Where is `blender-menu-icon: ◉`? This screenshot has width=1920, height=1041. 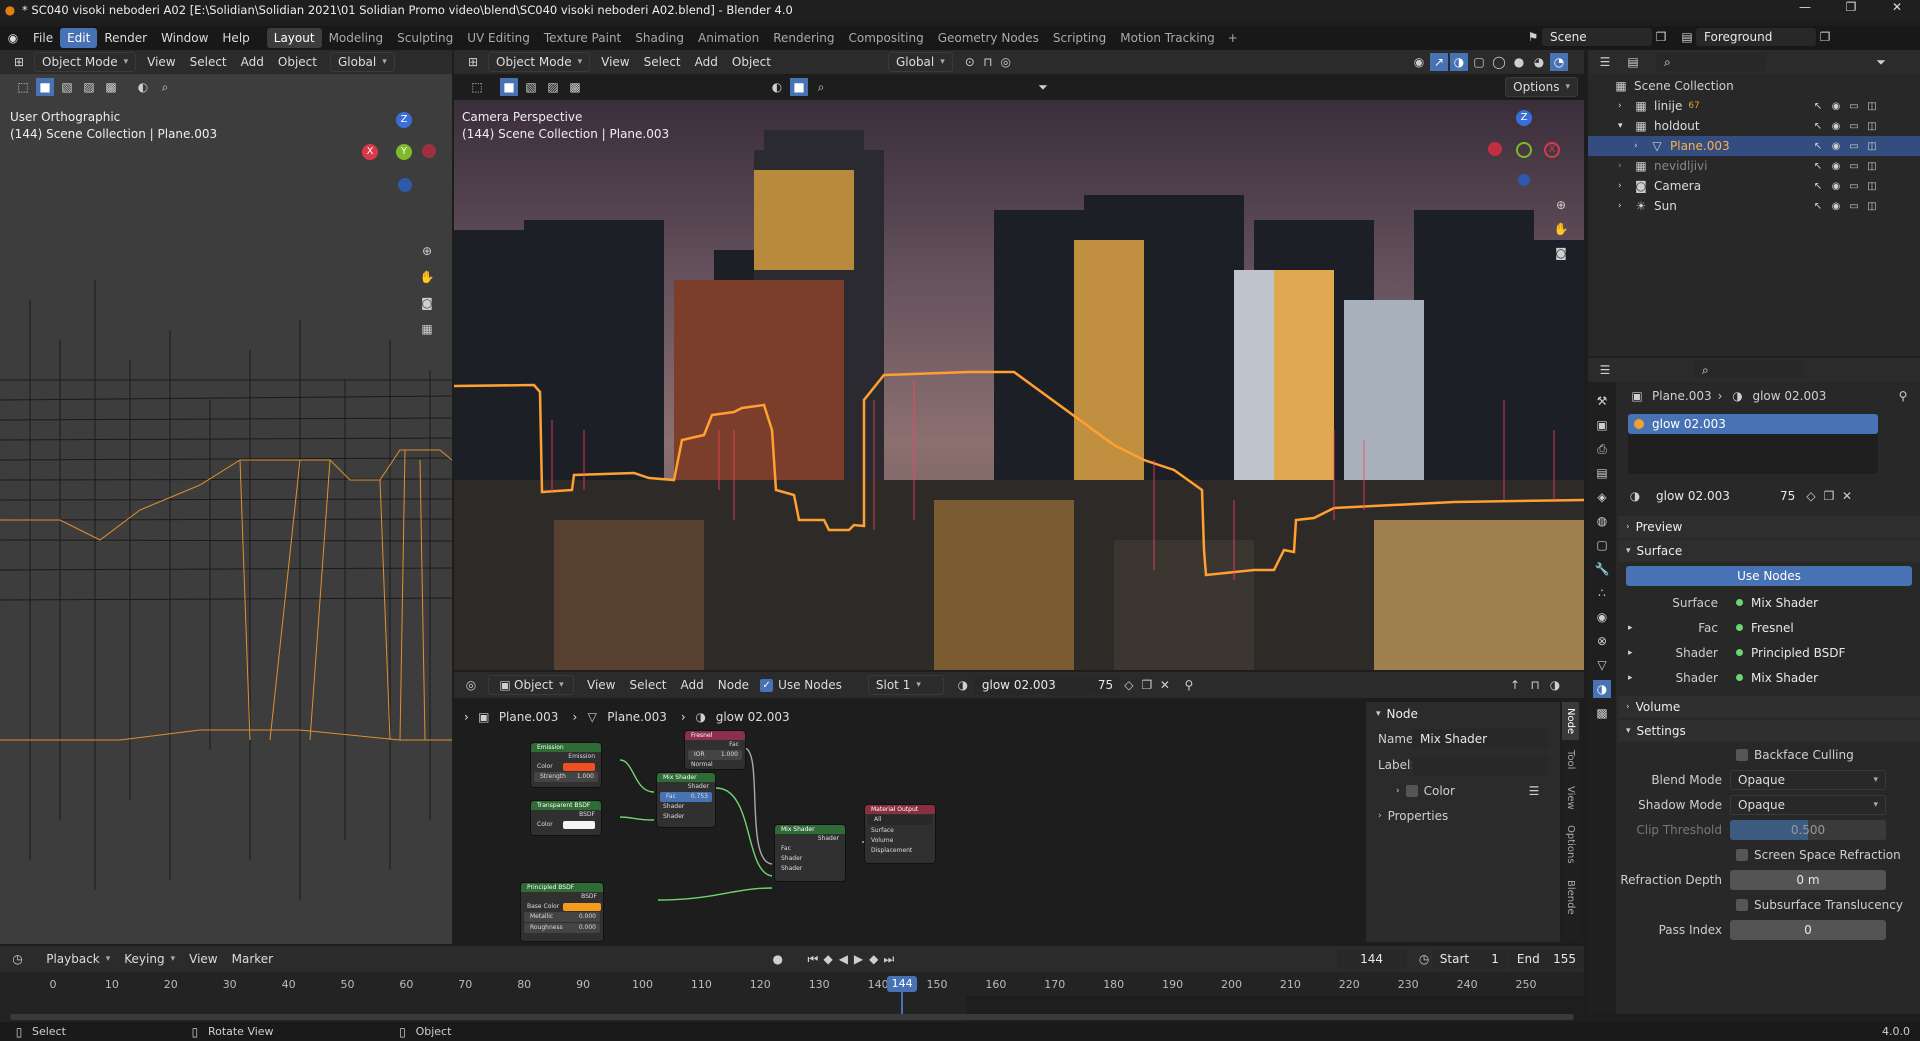 blender-menu-icon: ◉ is located at coordinates (13, 38).